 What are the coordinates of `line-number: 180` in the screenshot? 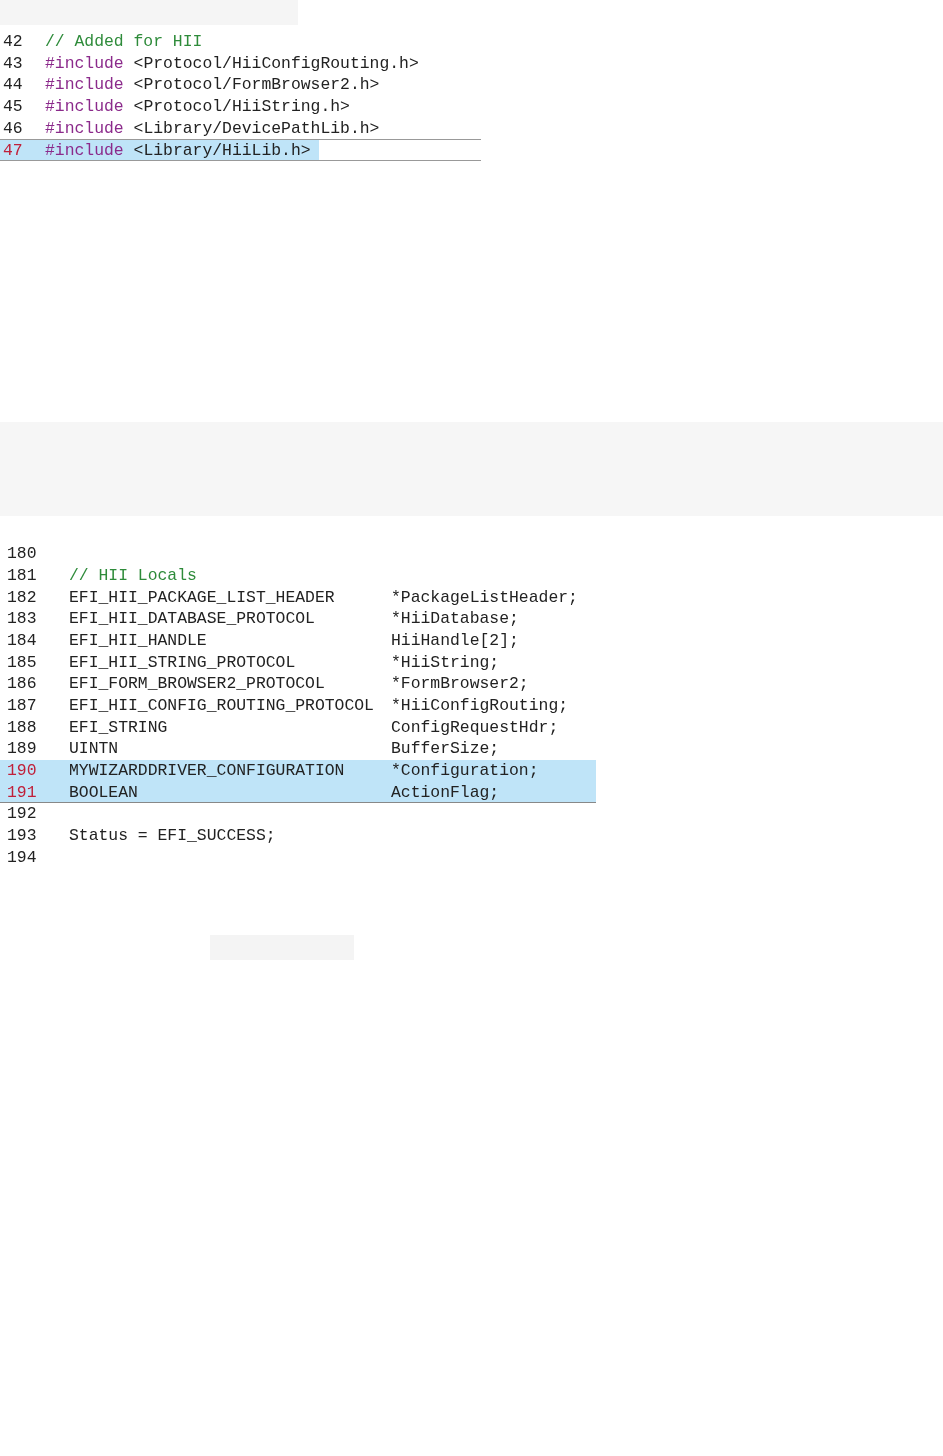 It's located at (22, 554).